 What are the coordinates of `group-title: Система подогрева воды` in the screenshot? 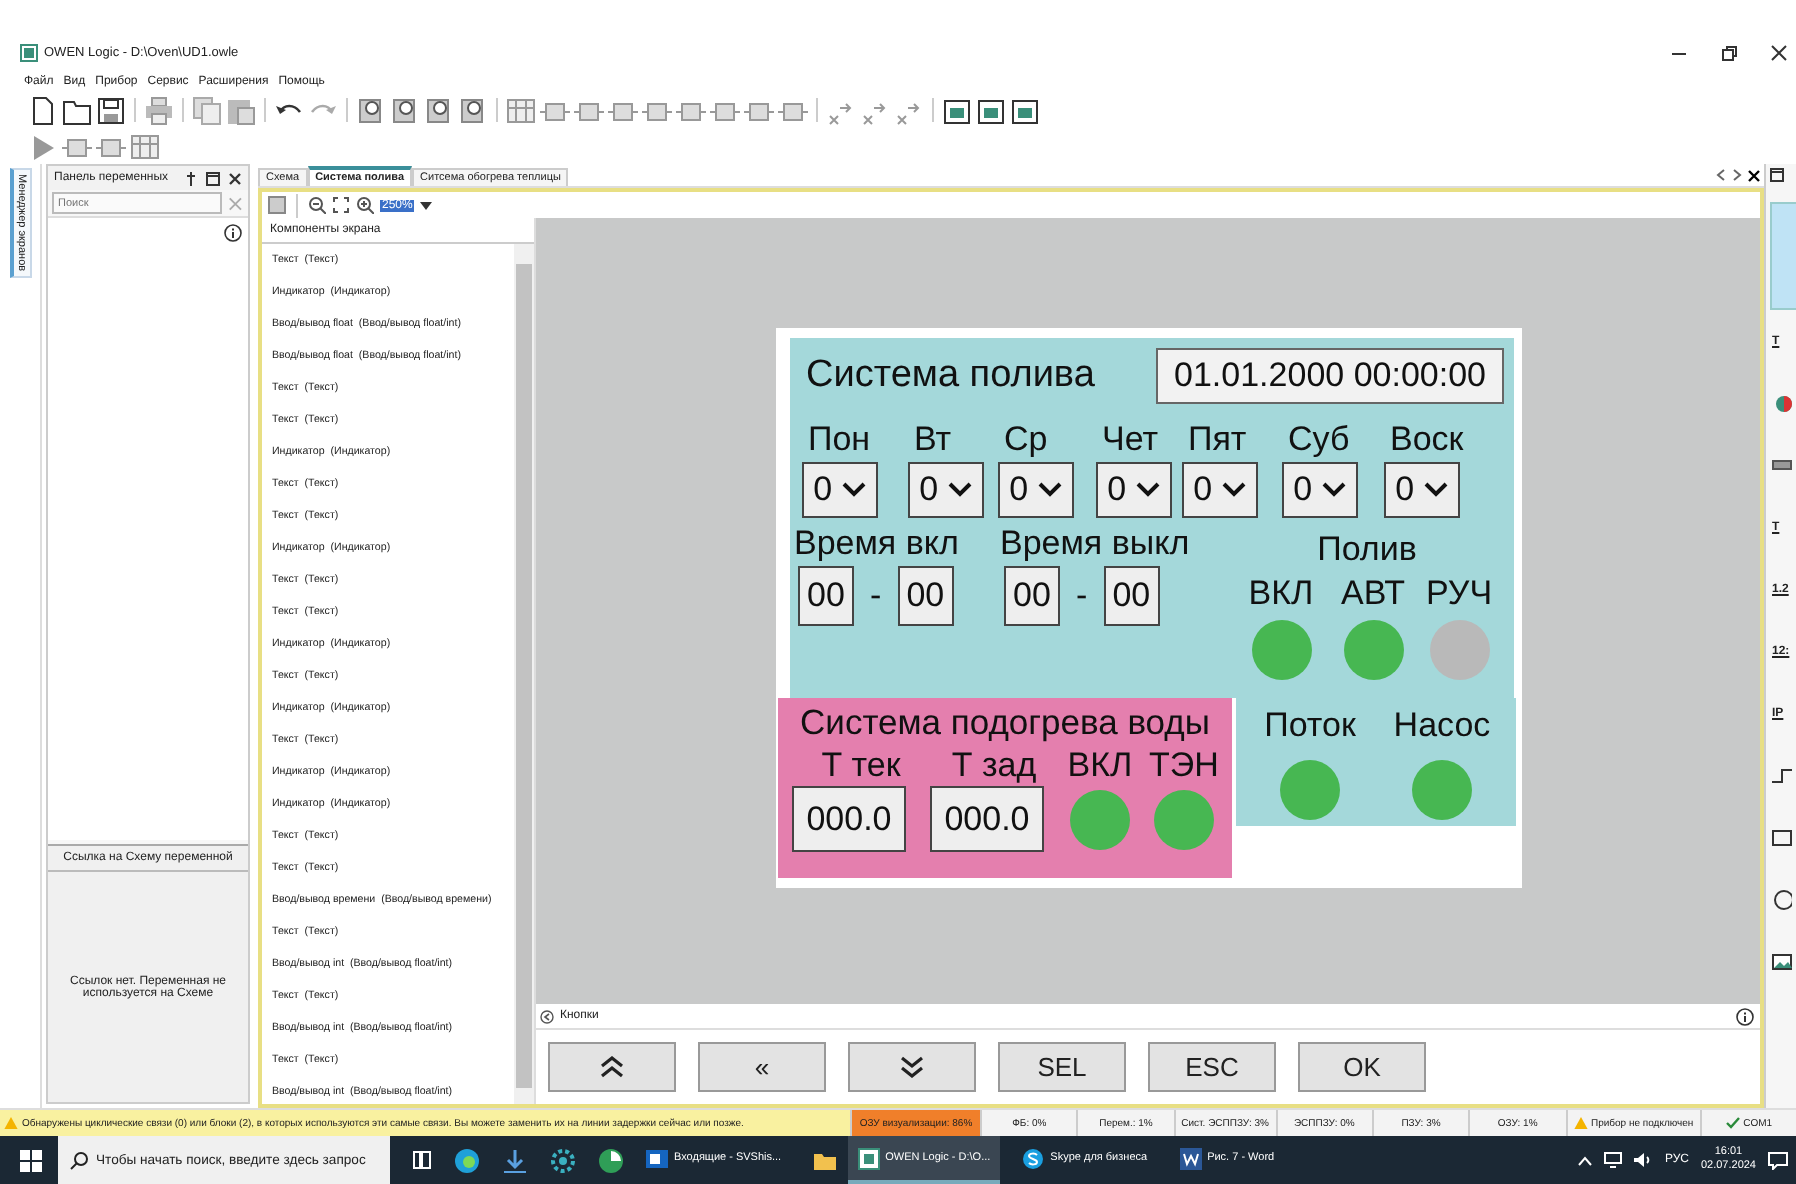 It's located at (1005, 723).